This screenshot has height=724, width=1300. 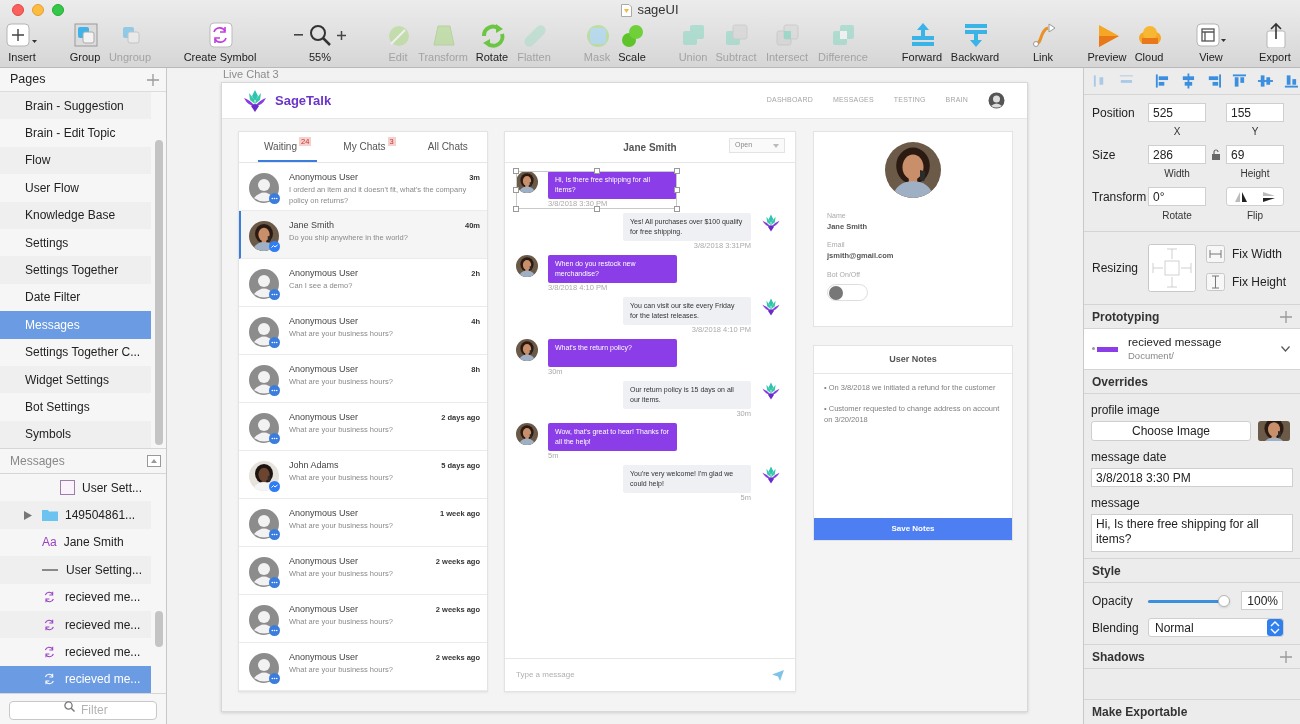 What do you see at coordinates (49, 542) in the screenshot?
I see `text-layer-icon: Aa` at bounding box center [49, 542].